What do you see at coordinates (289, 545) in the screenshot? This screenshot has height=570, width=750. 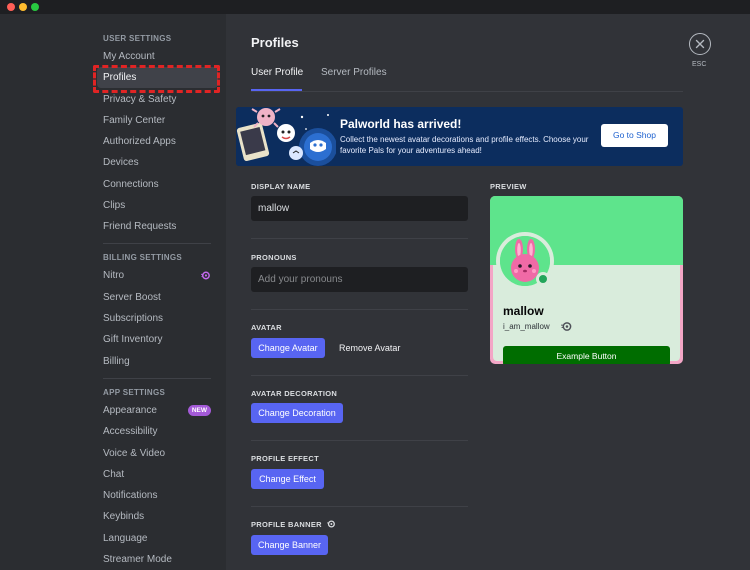 I see `change-banner-button: Change Banner` at bounding box center [289, 545].